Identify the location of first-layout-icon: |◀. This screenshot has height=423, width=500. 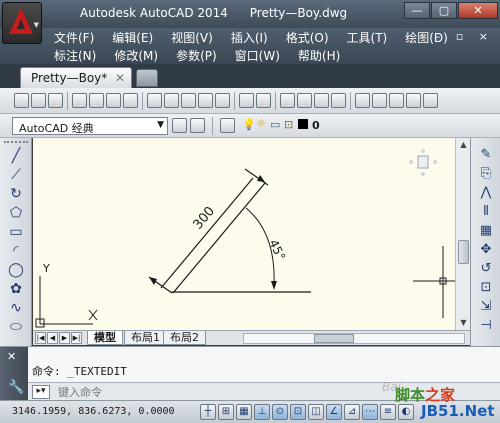
(40, 338).